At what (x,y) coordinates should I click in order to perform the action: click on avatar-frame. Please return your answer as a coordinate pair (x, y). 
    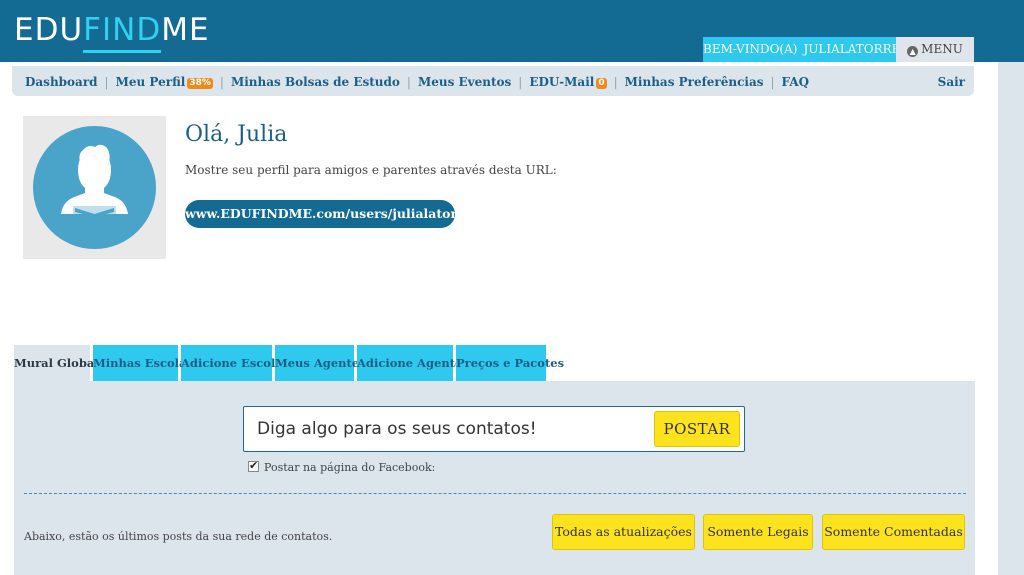
    Looking at the image, I should click on (94, 187).